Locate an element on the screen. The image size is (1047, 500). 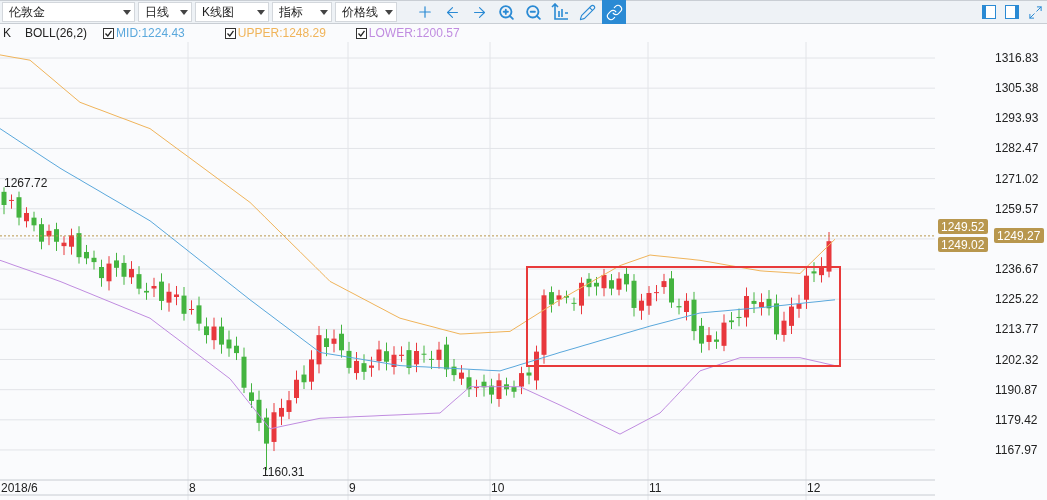
price-tag: 1249.27 is located at coordinates (1019, 235).